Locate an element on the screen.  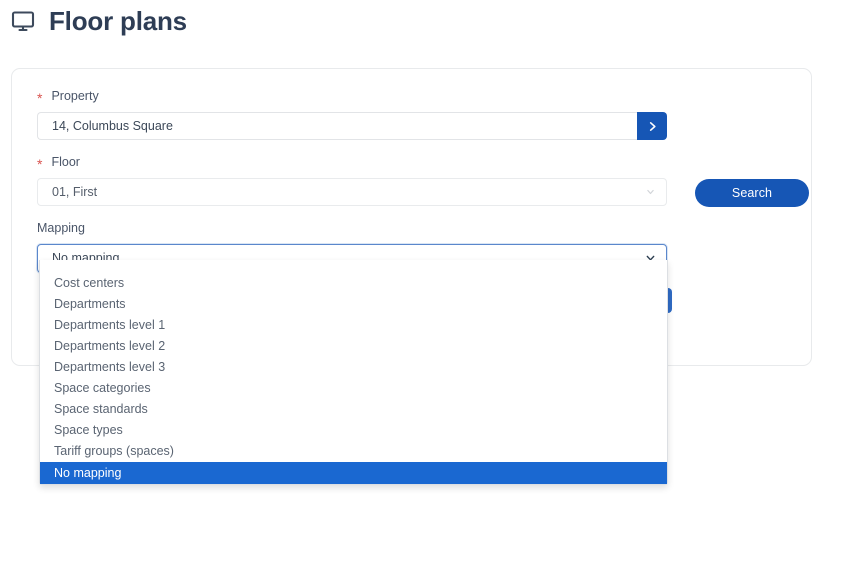
dropdown-option: No mapping is located at coordinates (353, 473).